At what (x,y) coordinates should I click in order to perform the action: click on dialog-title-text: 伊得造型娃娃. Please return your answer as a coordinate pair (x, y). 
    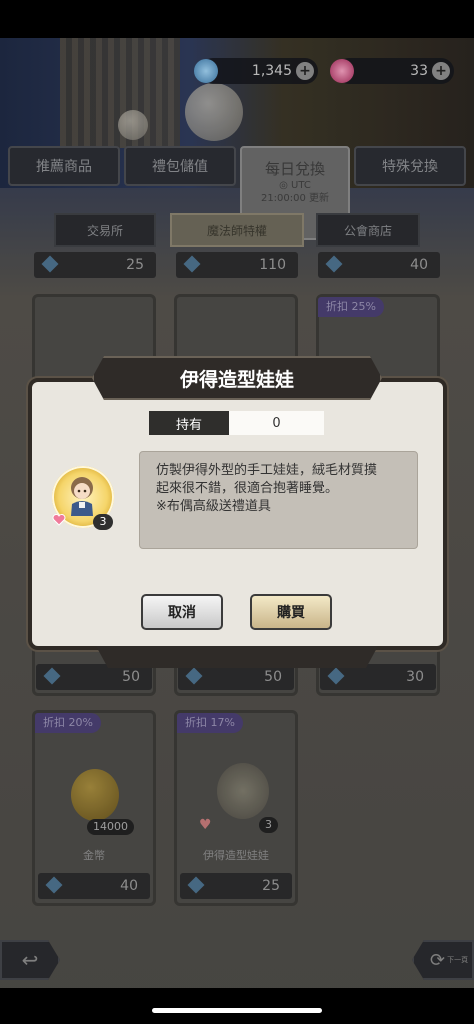
    Looking at the image, I should click on (236, 379).